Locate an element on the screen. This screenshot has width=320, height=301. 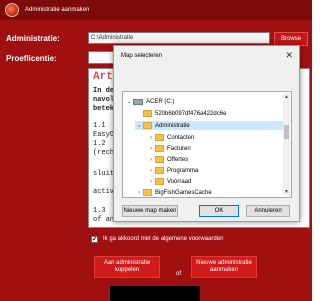
tree-item-facturen: › Facturen is located at coordinates (169, 148).